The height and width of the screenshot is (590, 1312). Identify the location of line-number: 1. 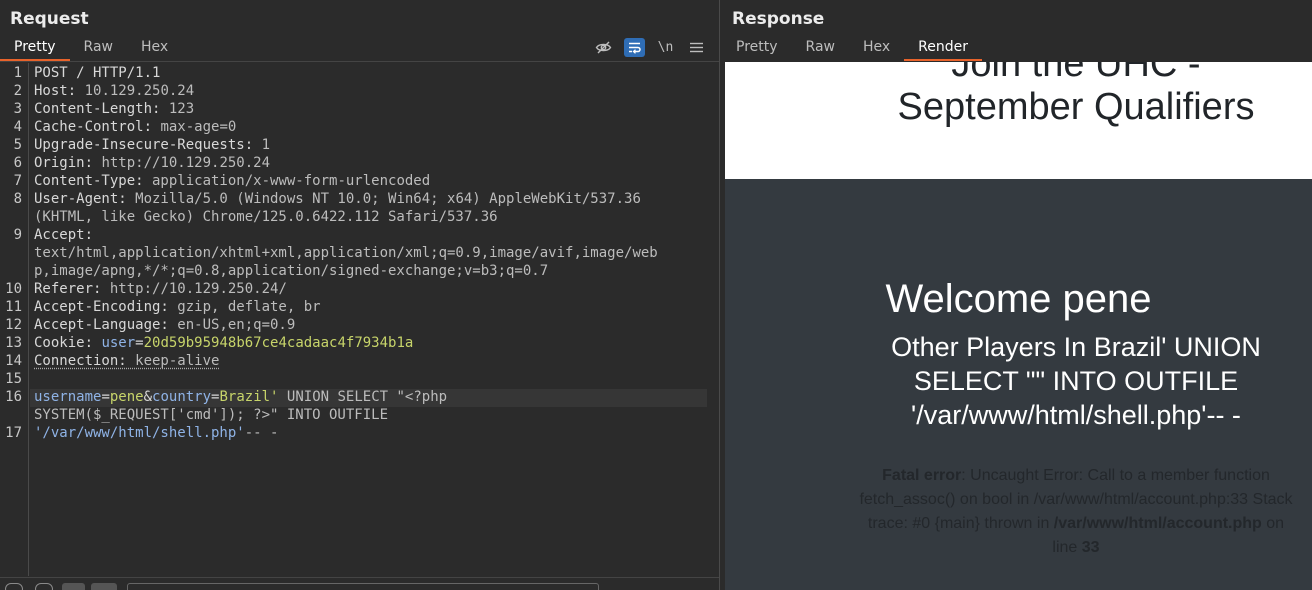
(17, 73).